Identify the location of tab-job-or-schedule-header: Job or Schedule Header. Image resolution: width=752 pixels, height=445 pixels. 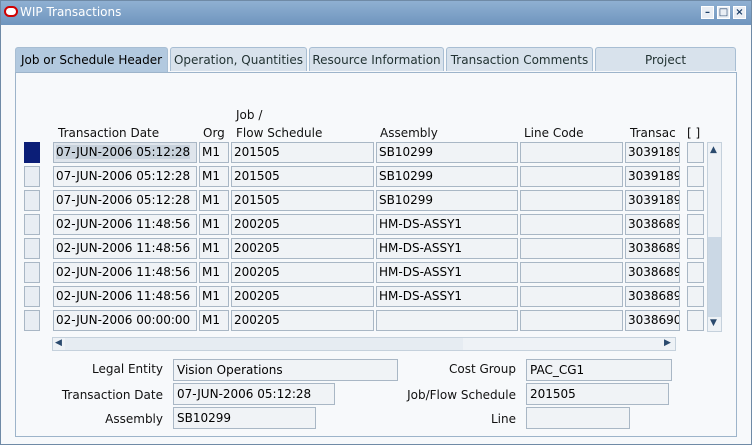
(91, 60).